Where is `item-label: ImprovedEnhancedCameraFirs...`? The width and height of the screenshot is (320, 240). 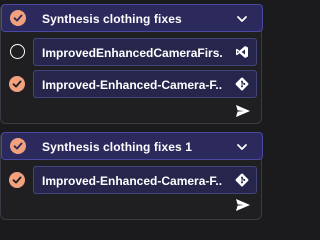 item-label: ImprovedEnhancedCameraFirs... is located at coordinates (132, 53).